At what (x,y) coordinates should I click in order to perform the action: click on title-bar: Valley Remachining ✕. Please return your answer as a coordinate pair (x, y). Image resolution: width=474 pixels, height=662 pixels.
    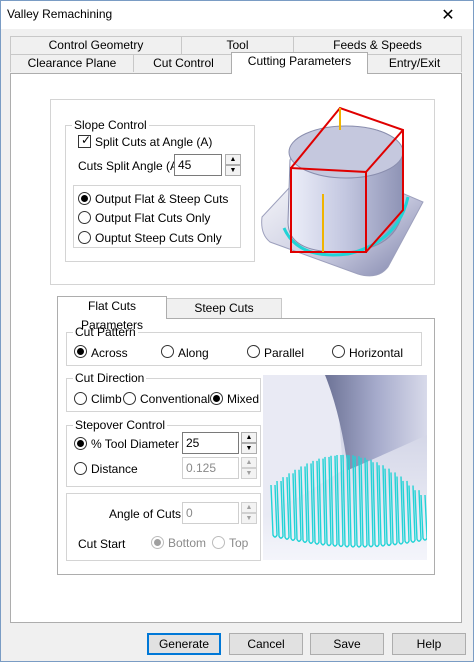
    Looking at the image, I should click on (237, 15).